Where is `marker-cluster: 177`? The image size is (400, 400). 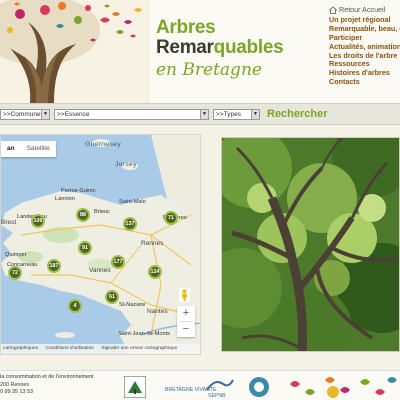
marker-cluster: 177 is located at coordinates (118, 262).